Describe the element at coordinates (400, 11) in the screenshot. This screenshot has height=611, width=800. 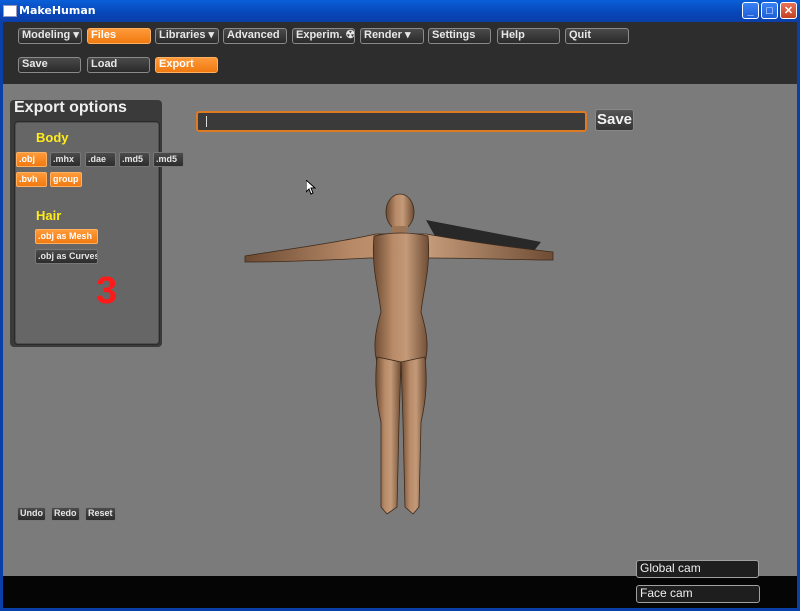
I see `title-bar: MakeHuman _ □ ✕` at that location.